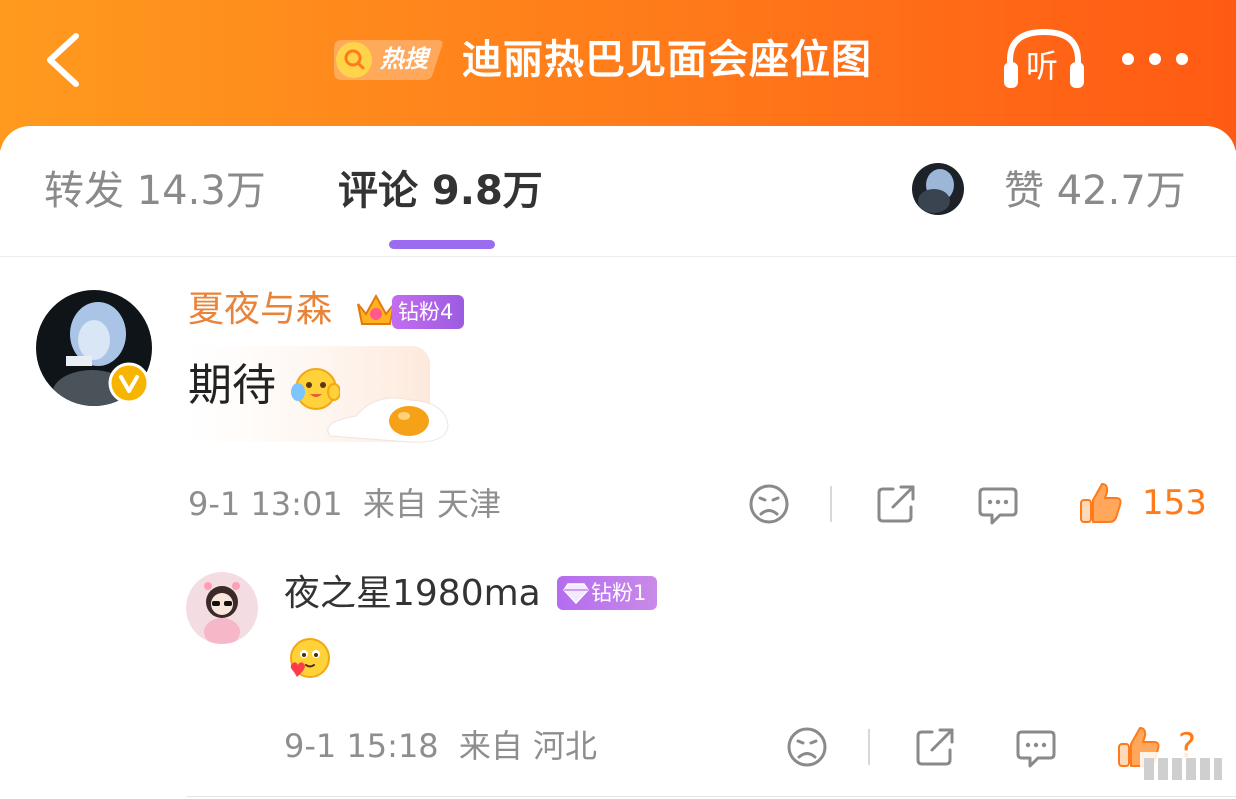  What do you see at coordinates (155, 191) in the screenshot?
I see `tab-reposts: 转发 14.3万` at bounding box center [155, 191].